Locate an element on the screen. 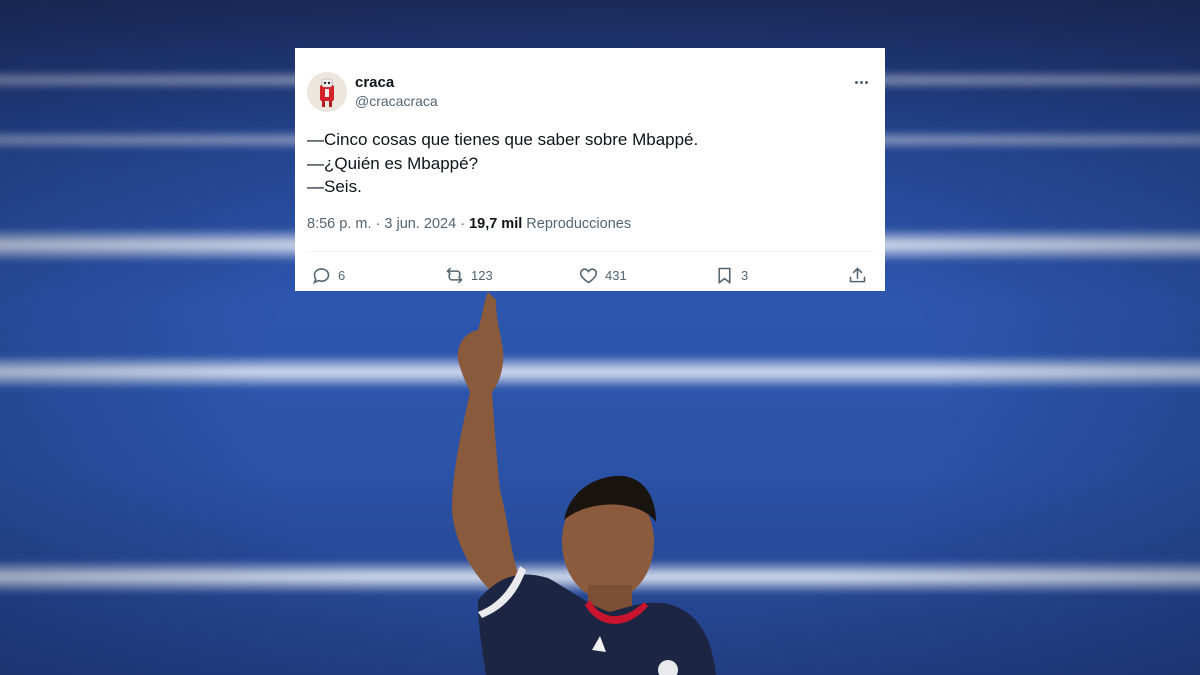  reply-count: 6 is located at coordinates (342, 275).